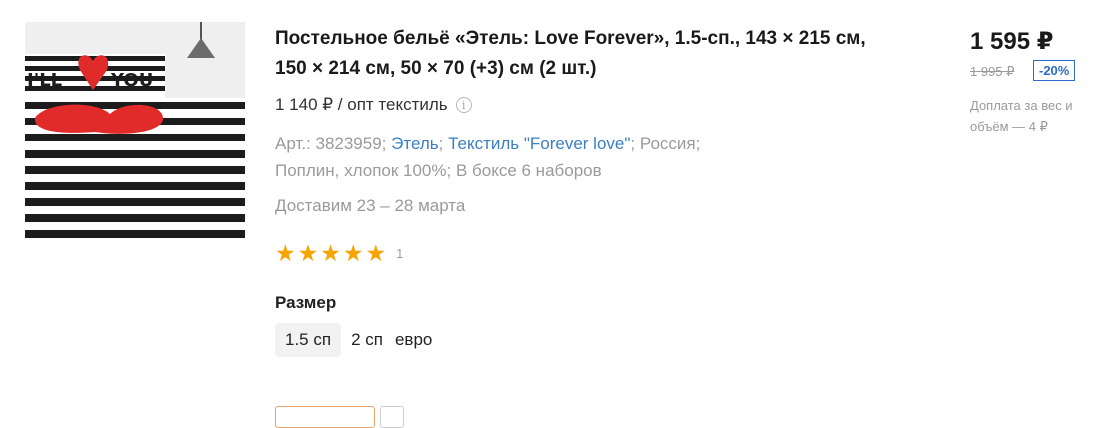  Describe the element at coordinates (665, 143) in the screenshot. I see `country-text: ; Россия;` at that location.